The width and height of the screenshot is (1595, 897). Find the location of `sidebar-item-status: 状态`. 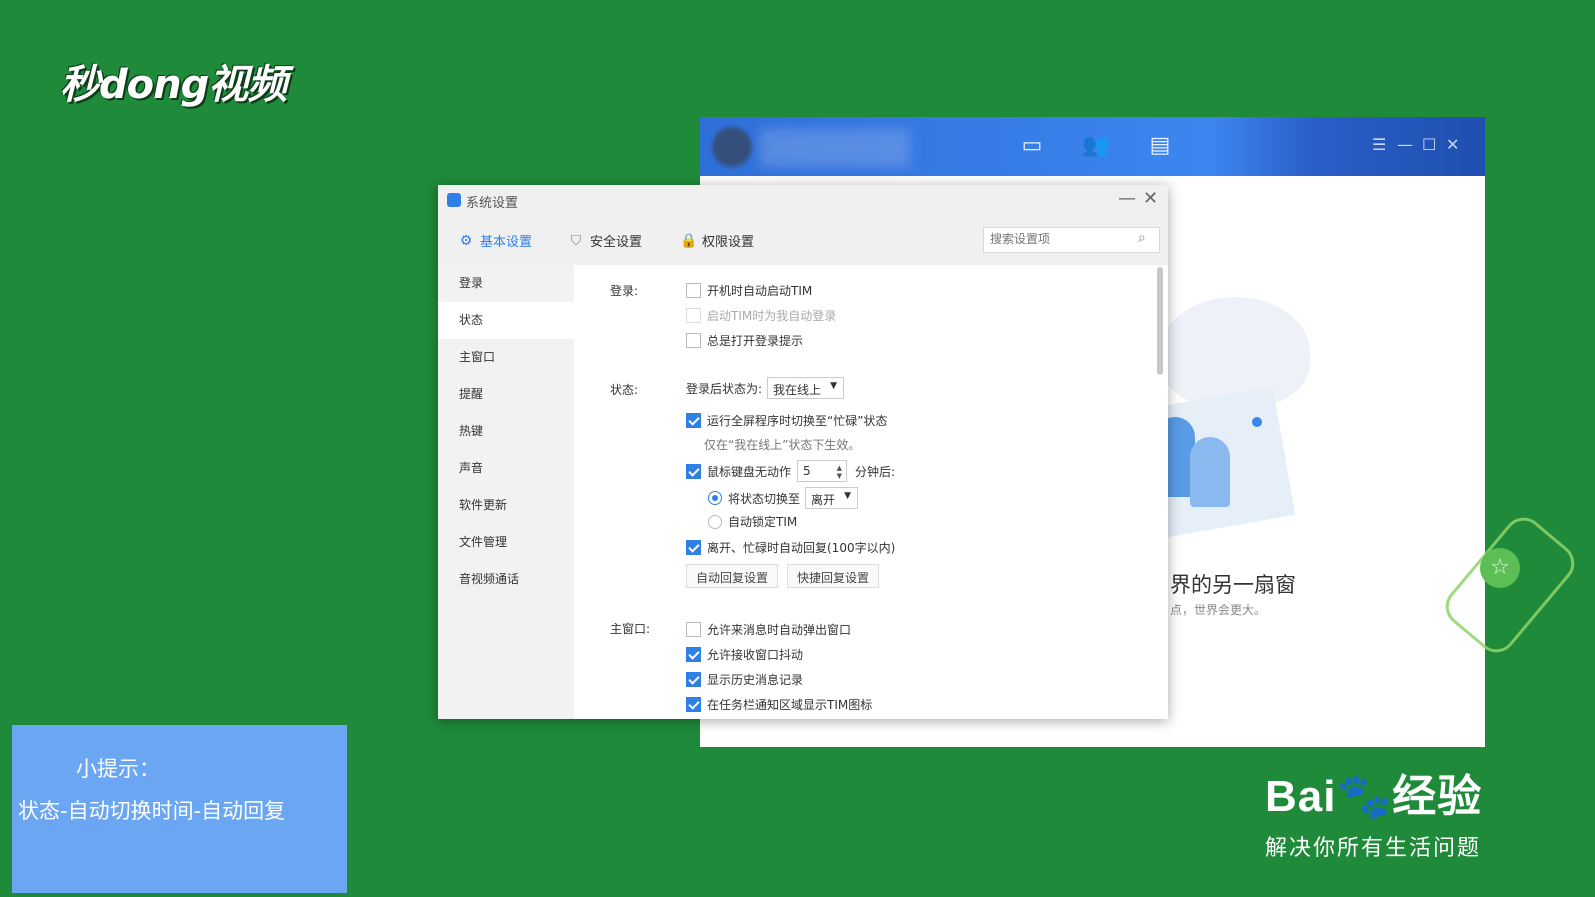

sidebar-item-status: 状态 is located at coordinates (506, 320).